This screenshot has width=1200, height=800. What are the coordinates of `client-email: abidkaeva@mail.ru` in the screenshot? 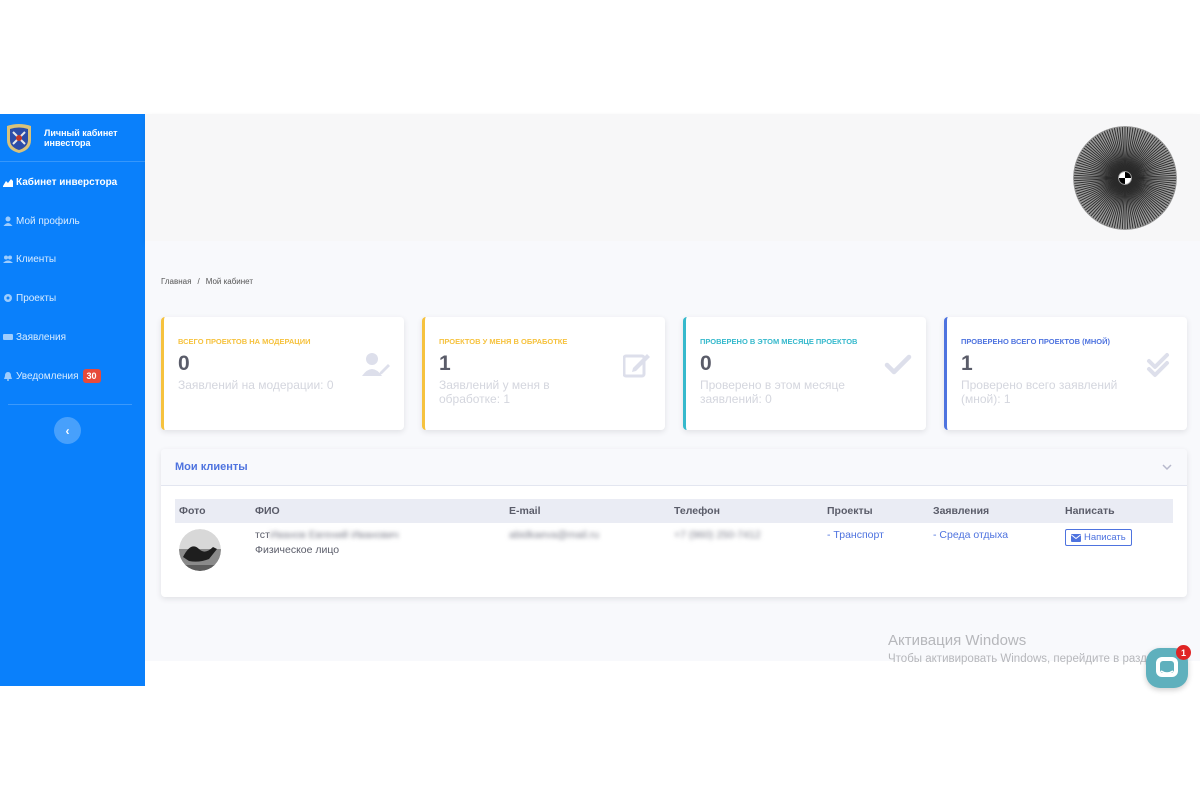 It's located at (554, 535).